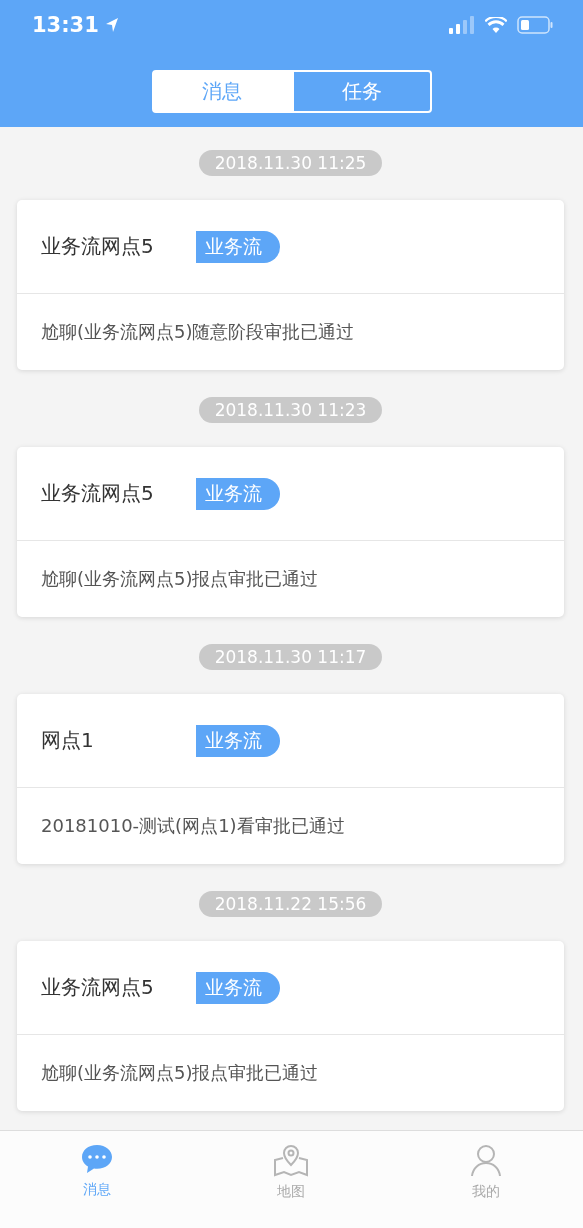 The height and width of the screenshot is (1228, 583). I want to click on tab-bar-item: 地图, so click(291, 1179).